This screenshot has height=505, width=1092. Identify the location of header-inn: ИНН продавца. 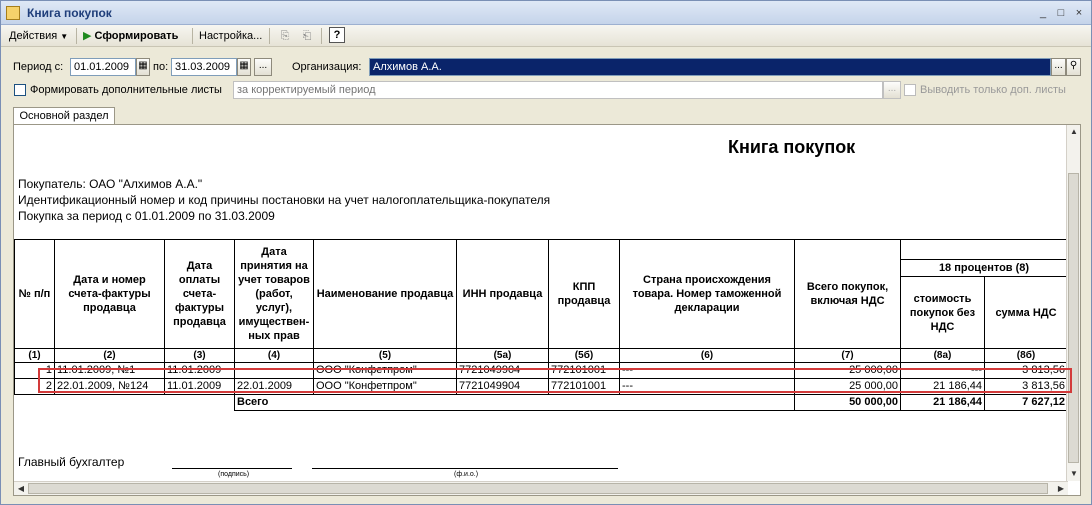
(502, 294).